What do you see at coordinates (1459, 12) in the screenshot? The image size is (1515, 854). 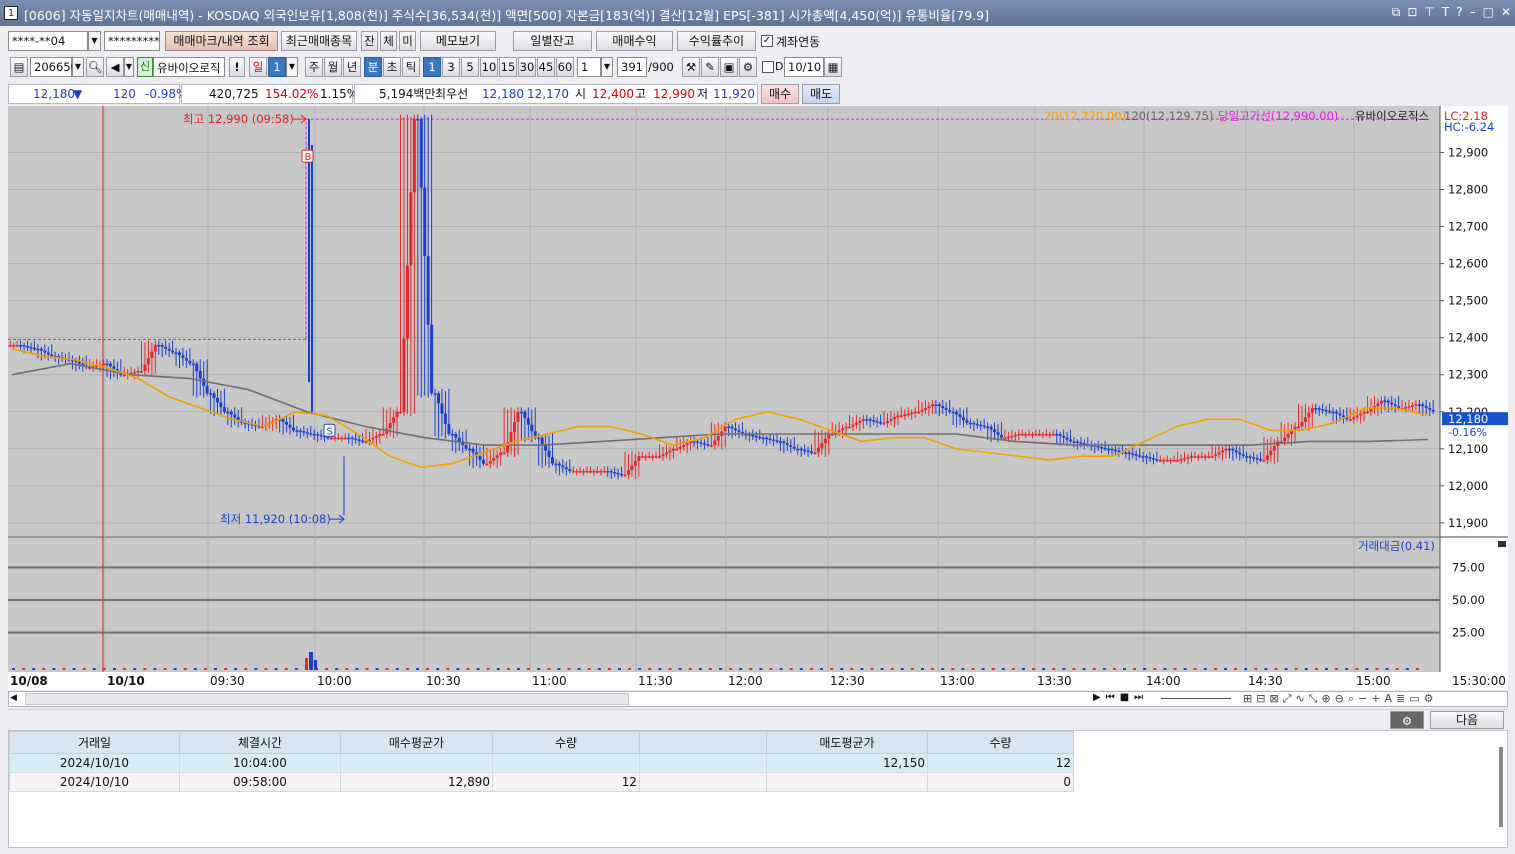 I see `help-icon: ?` at bounding box center [1459, 12].